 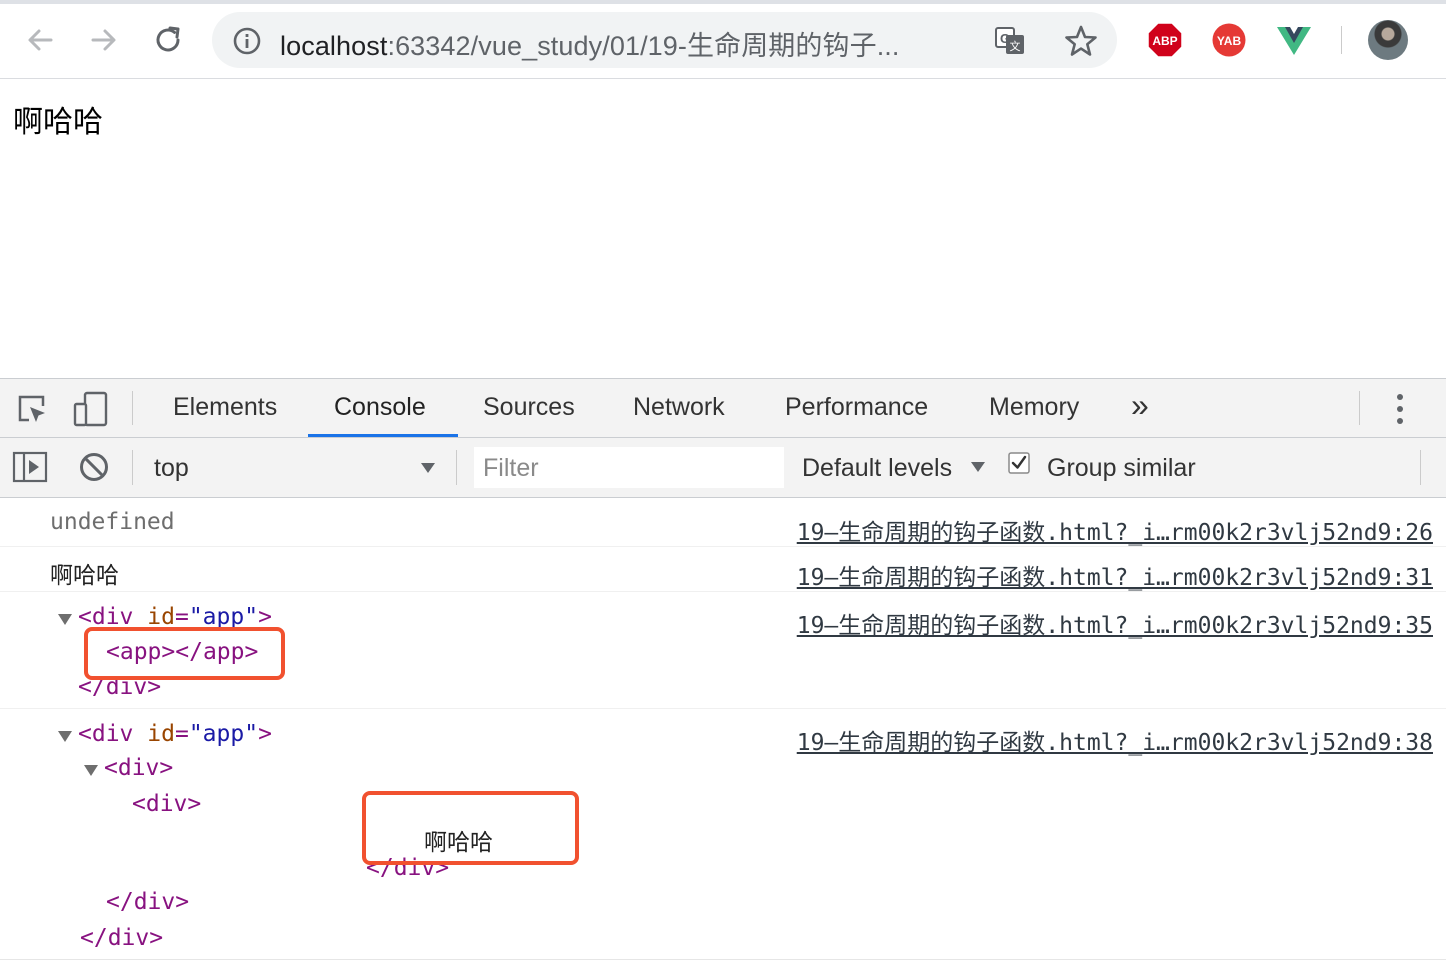 I want to click on page-heading: 啊哈哈, so click(x=58, y=122).